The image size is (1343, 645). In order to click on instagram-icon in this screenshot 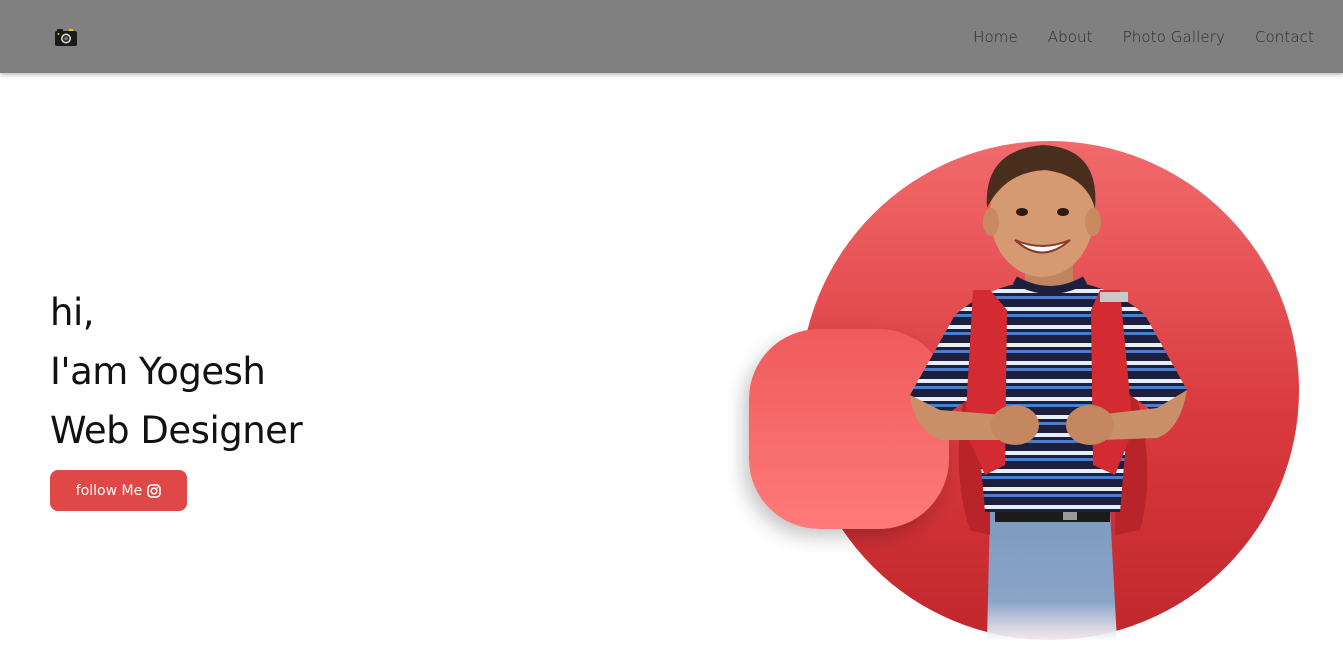, I will do `click(154, 490)`.